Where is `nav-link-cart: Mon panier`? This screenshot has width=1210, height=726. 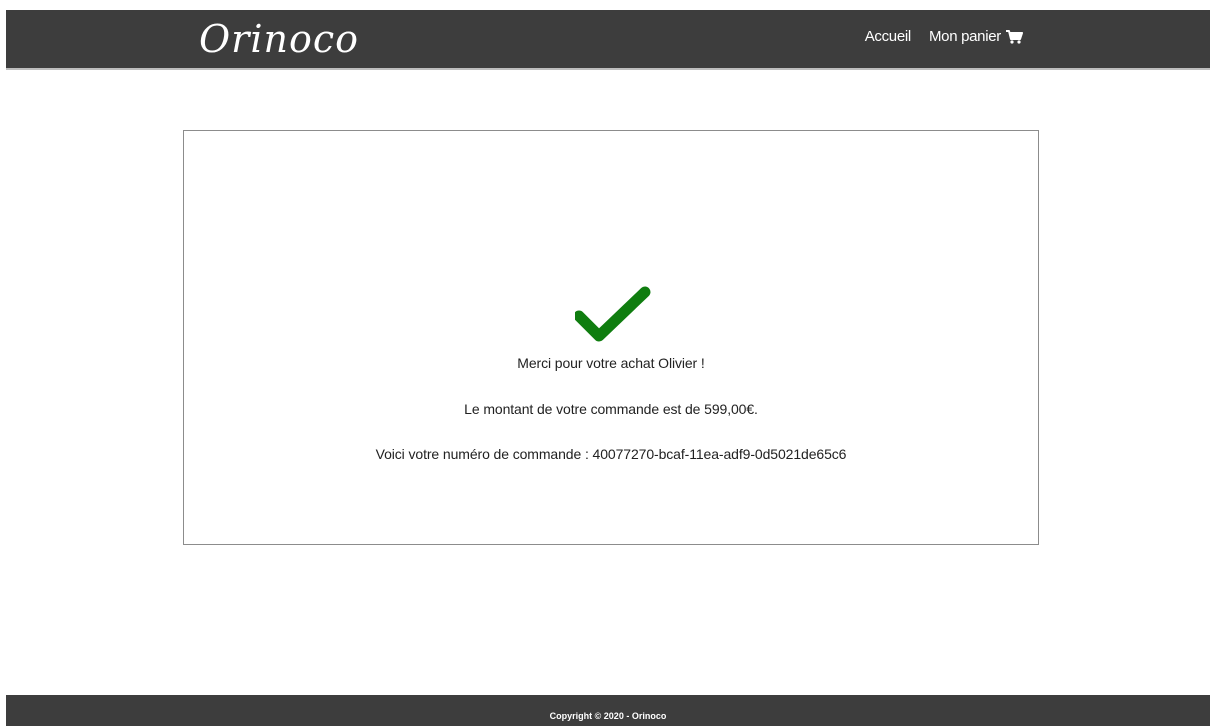 nav-link-cart: Mon panier is located at coordinates (976, 36).